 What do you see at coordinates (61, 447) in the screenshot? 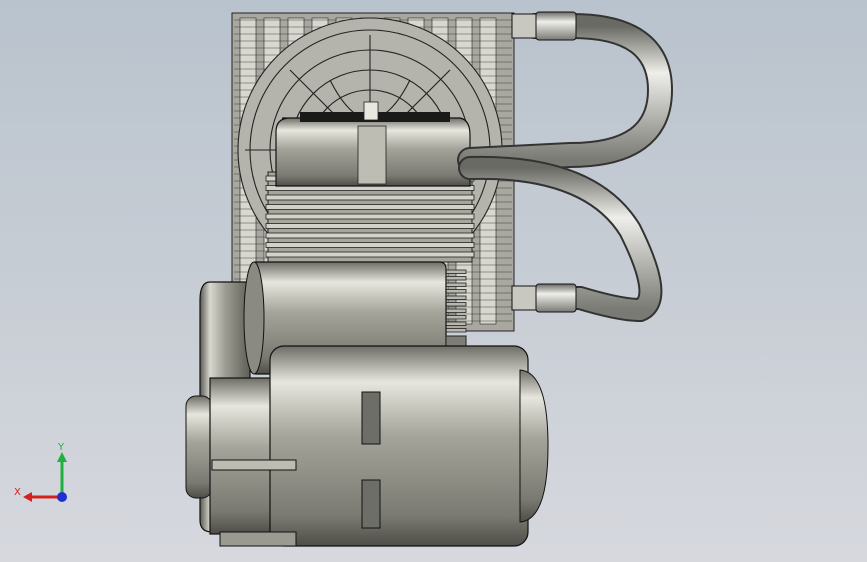
I see `y-axis-label: Y` at bounding box center [61, 447].